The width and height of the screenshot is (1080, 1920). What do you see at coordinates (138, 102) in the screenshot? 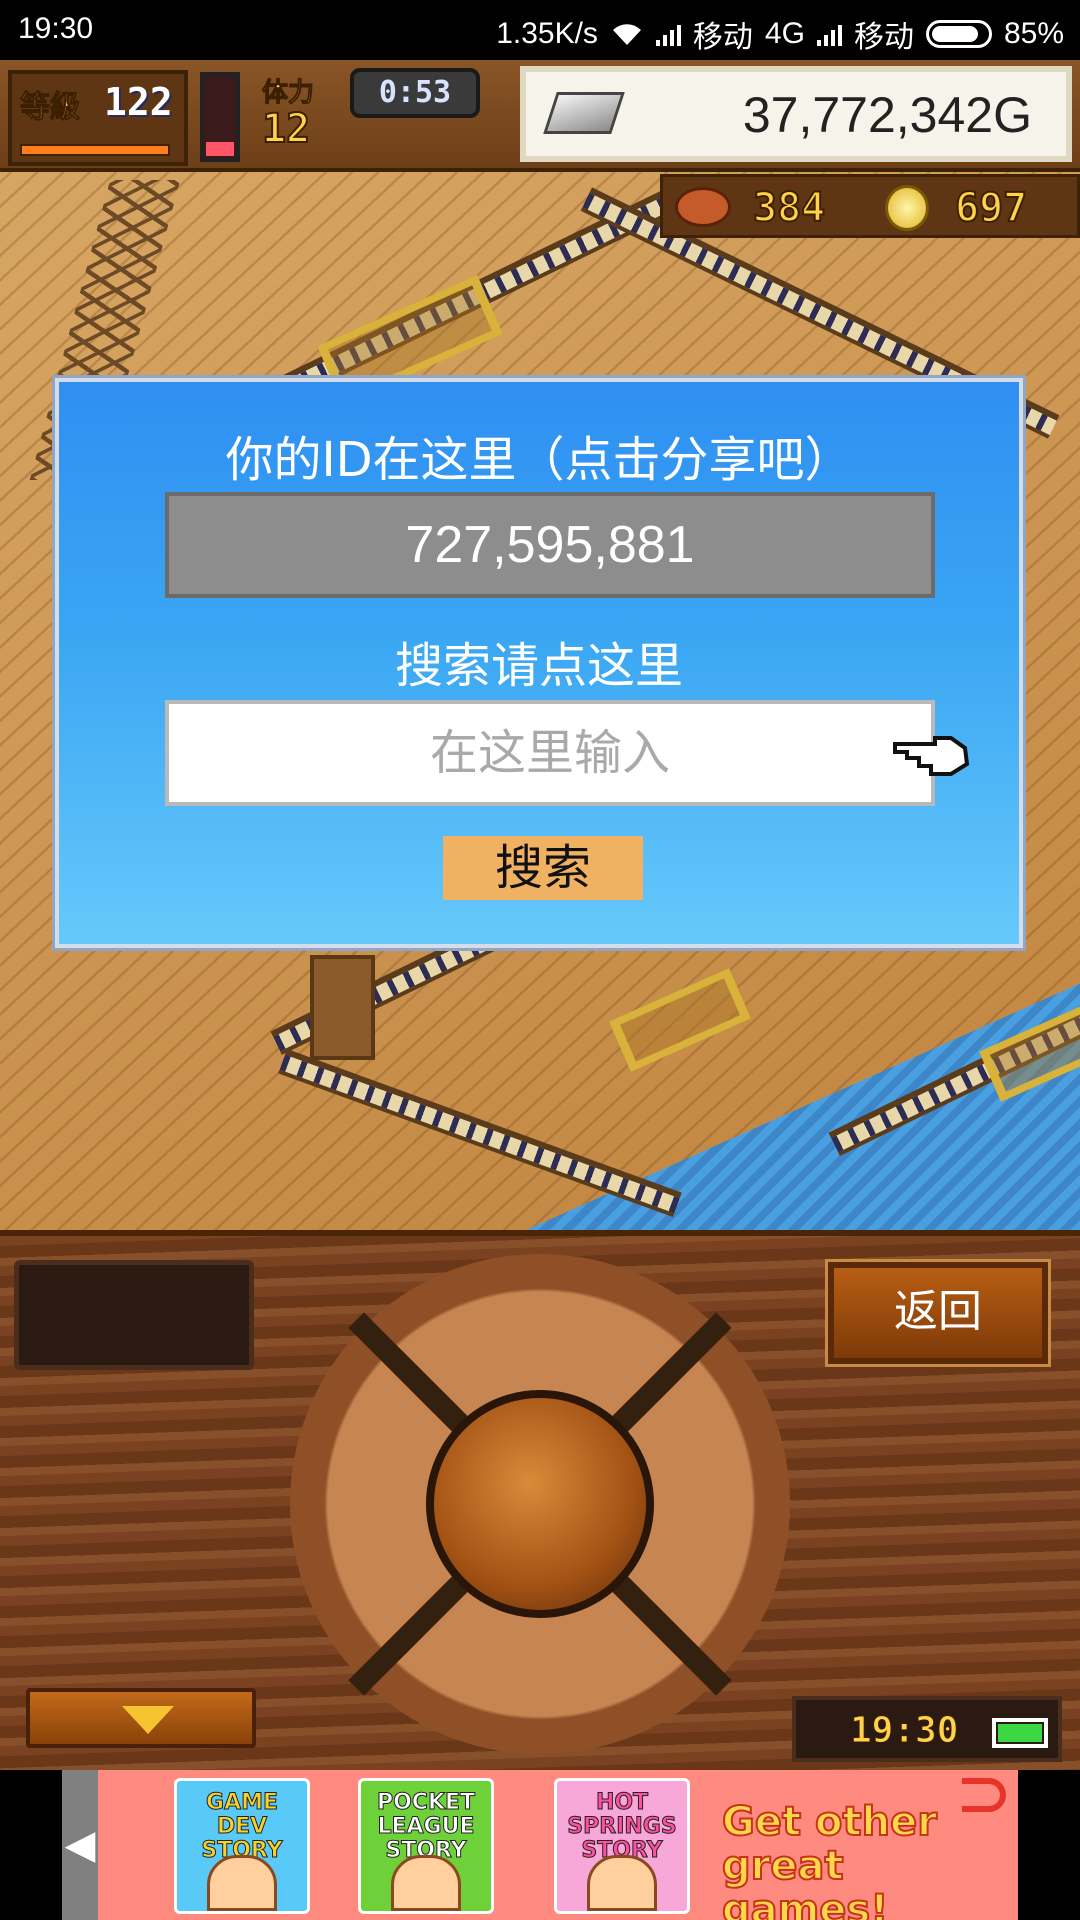
I see `level-value: 122` at bounding box center [138, 102].